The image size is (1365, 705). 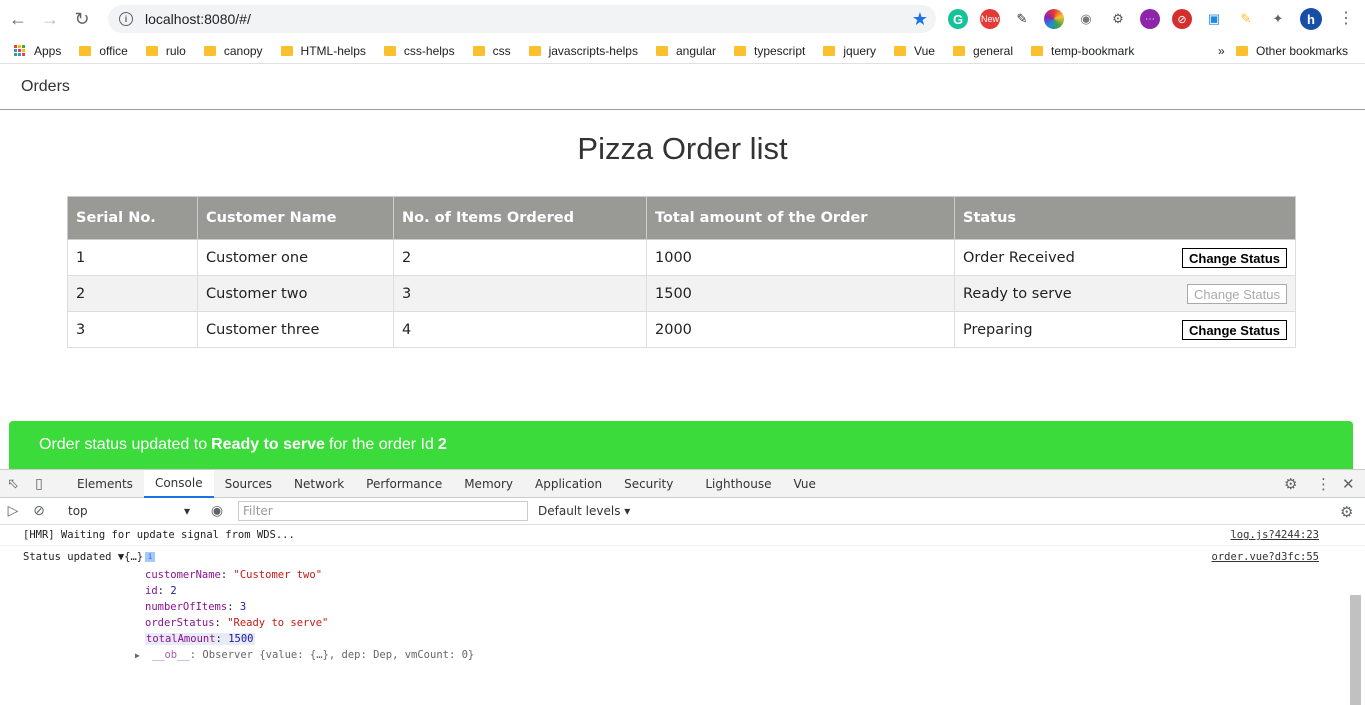 What do you see at coordinates (1290, 484) in the screenshot?
I see `devtools-settings-icon: ⚙` at bounding box center [1290, 484].